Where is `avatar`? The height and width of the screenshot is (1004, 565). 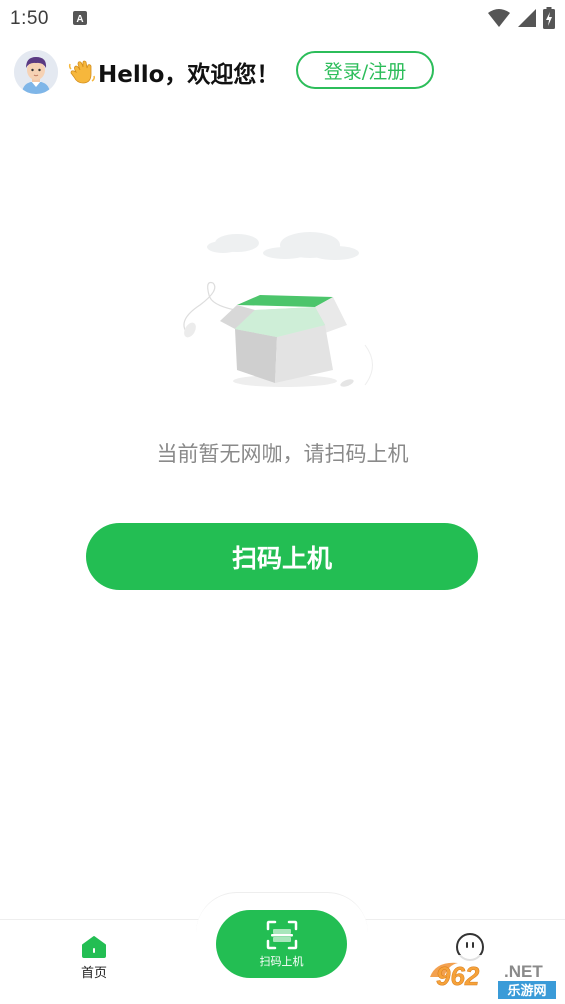
avatar is located at coordinates (36, 72).